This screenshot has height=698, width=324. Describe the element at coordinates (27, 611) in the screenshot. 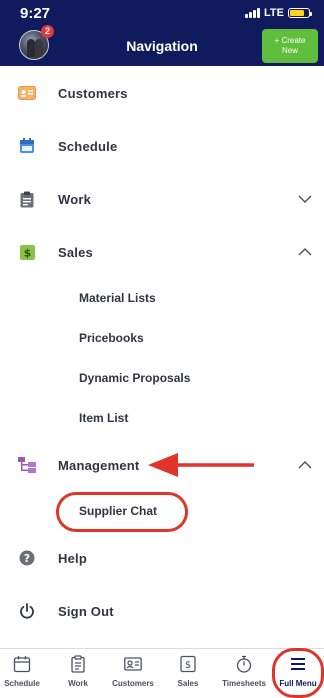

I see `power-icon` at that location.